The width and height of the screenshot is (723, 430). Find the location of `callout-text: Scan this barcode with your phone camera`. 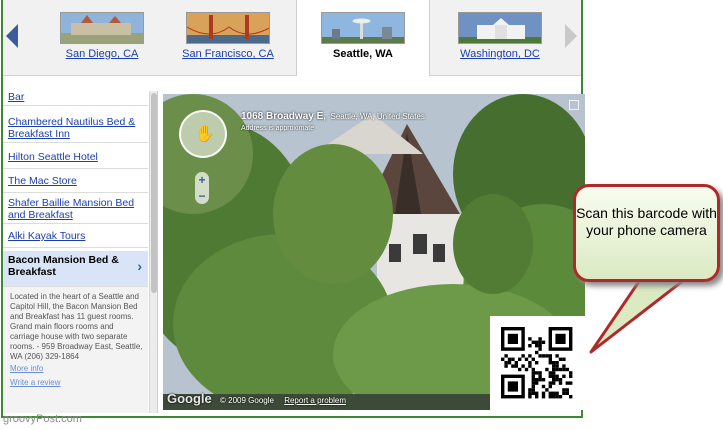

callout-text: Scan this barcode with your phone camera is located at coordinates (646, 221).